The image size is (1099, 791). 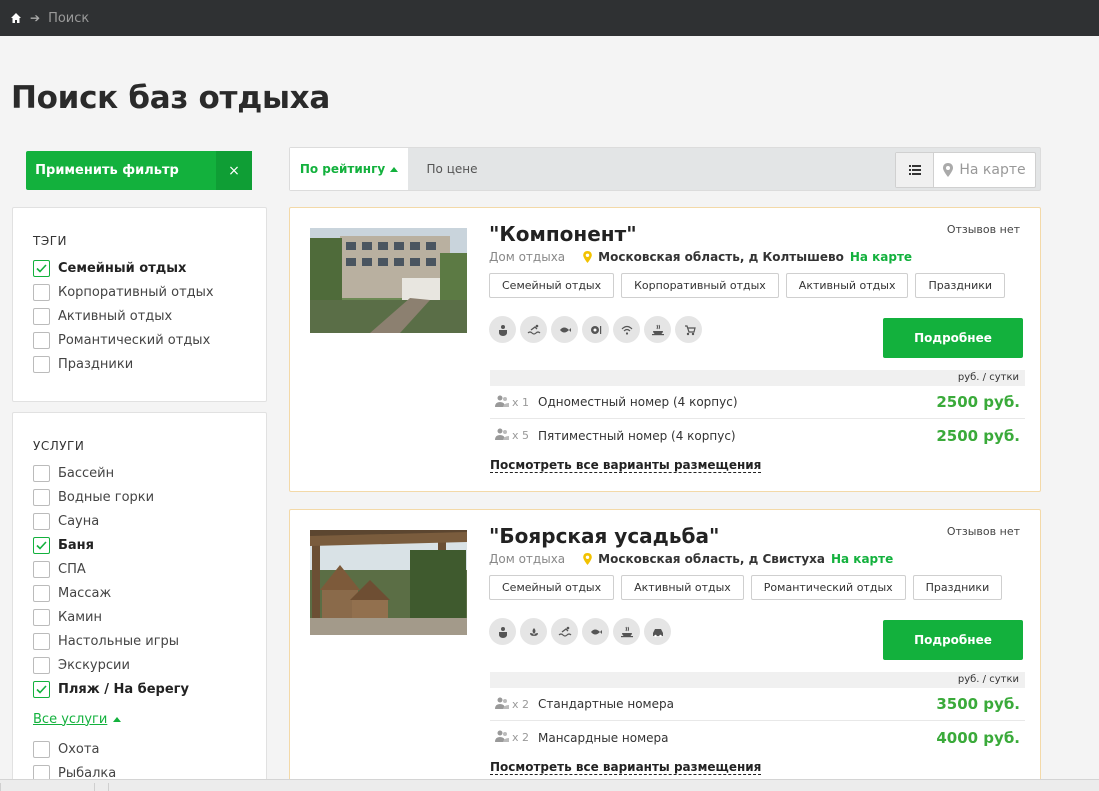 I want to click on map-view-button: На карте, so click(x=984, y=170).